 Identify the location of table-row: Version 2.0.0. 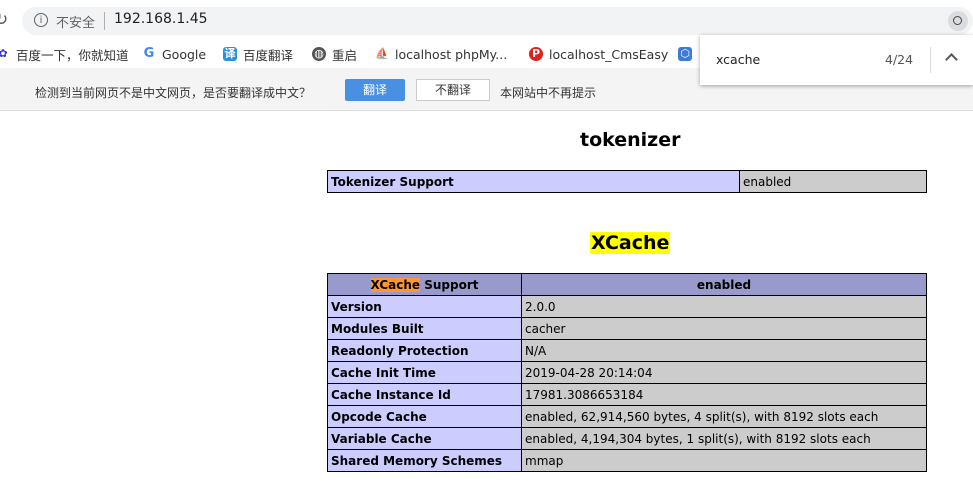
(627, 306).